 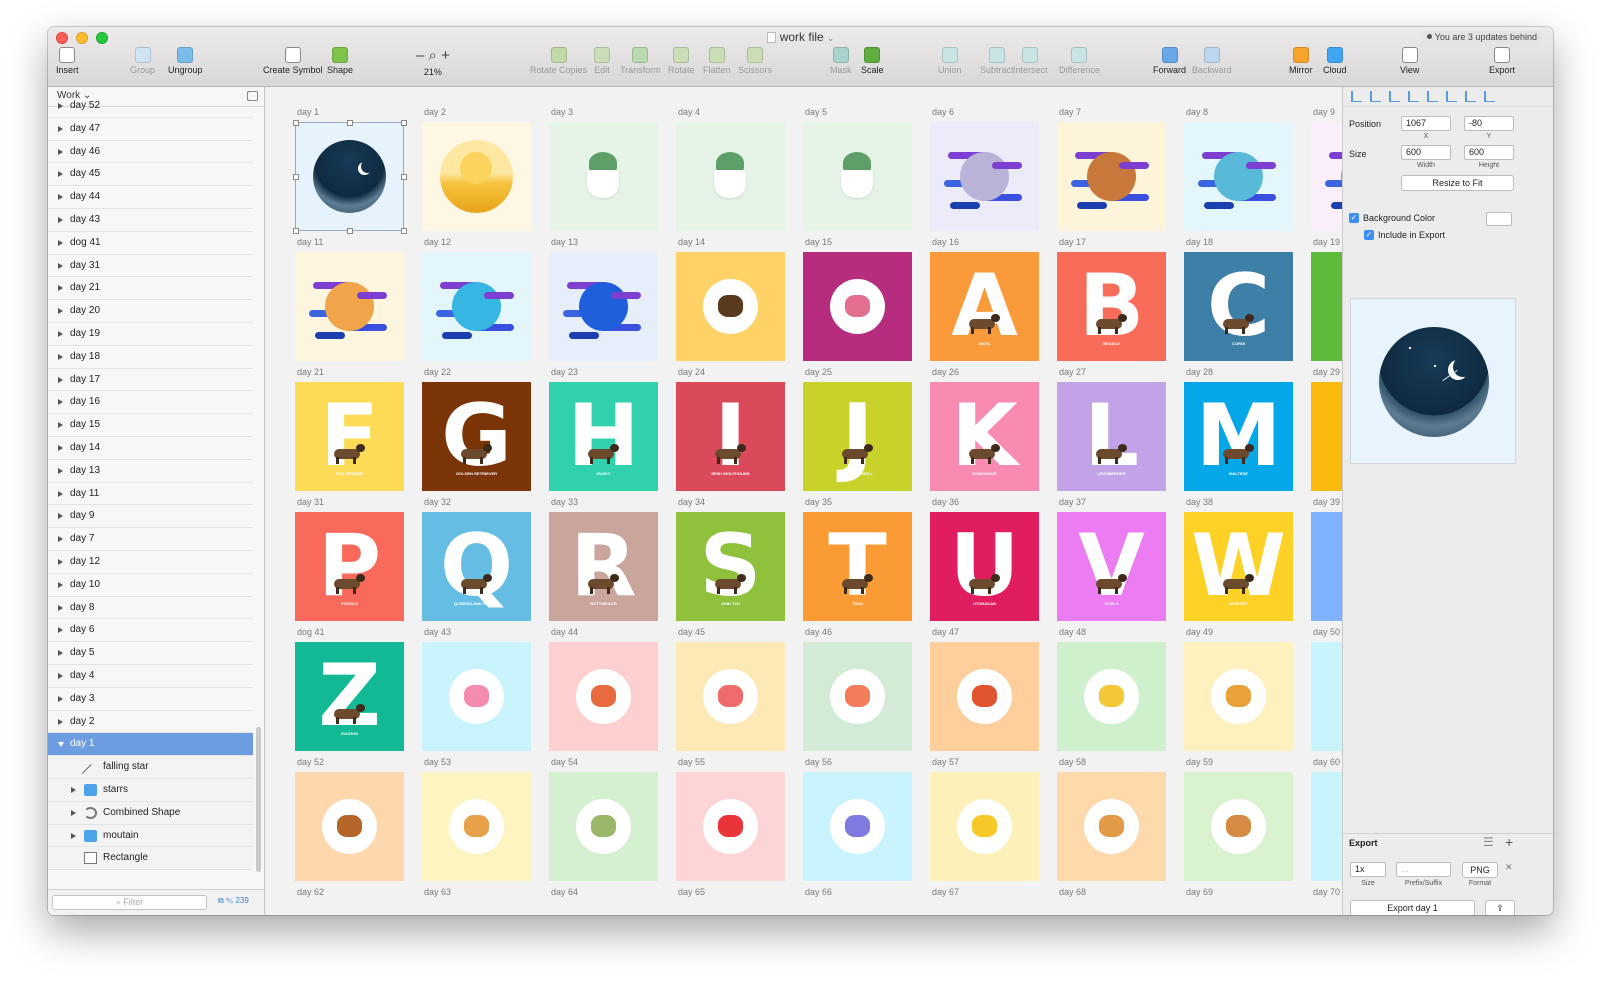 I want to click on artboard: M MALTESE, so click(x=1238, y=436).